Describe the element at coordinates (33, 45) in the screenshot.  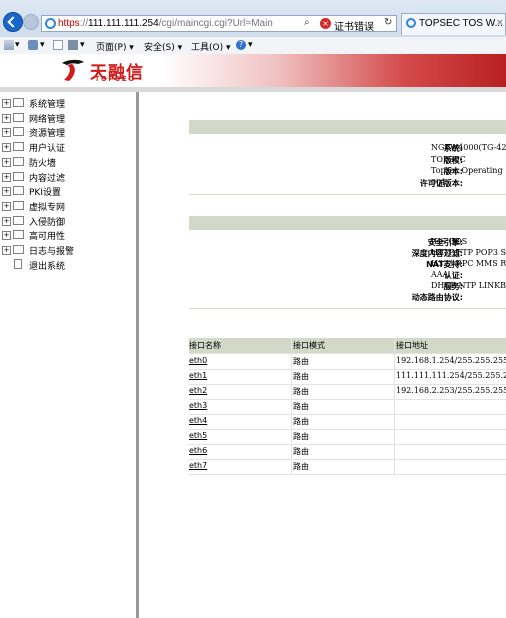
I see `feed-icon` at that location.